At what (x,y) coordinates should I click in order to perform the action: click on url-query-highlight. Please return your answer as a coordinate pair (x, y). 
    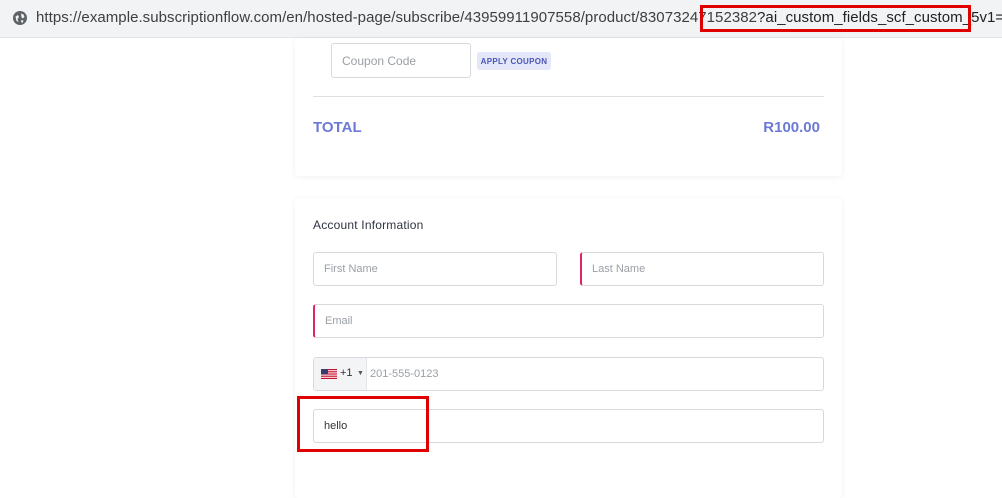
    Looking at the image, I should click on (835, 18).